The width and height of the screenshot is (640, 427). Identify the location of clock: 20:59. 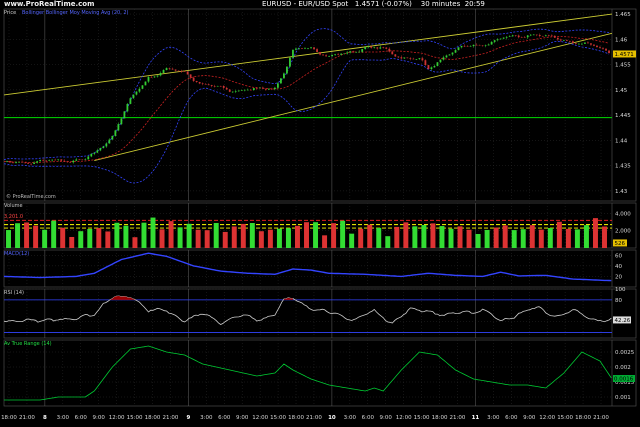
(474, 4).